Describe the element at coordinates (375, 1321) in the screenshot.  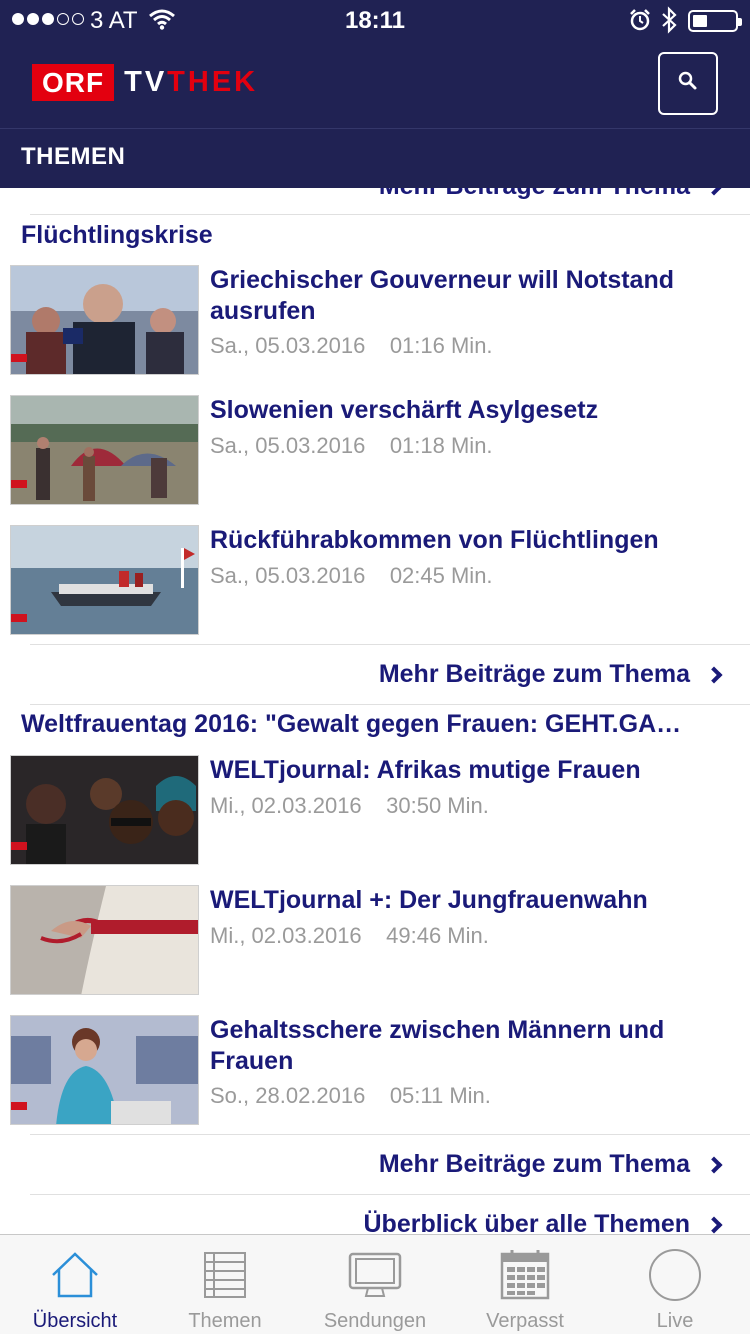
I see `tab-label: Sendungen` at that location.